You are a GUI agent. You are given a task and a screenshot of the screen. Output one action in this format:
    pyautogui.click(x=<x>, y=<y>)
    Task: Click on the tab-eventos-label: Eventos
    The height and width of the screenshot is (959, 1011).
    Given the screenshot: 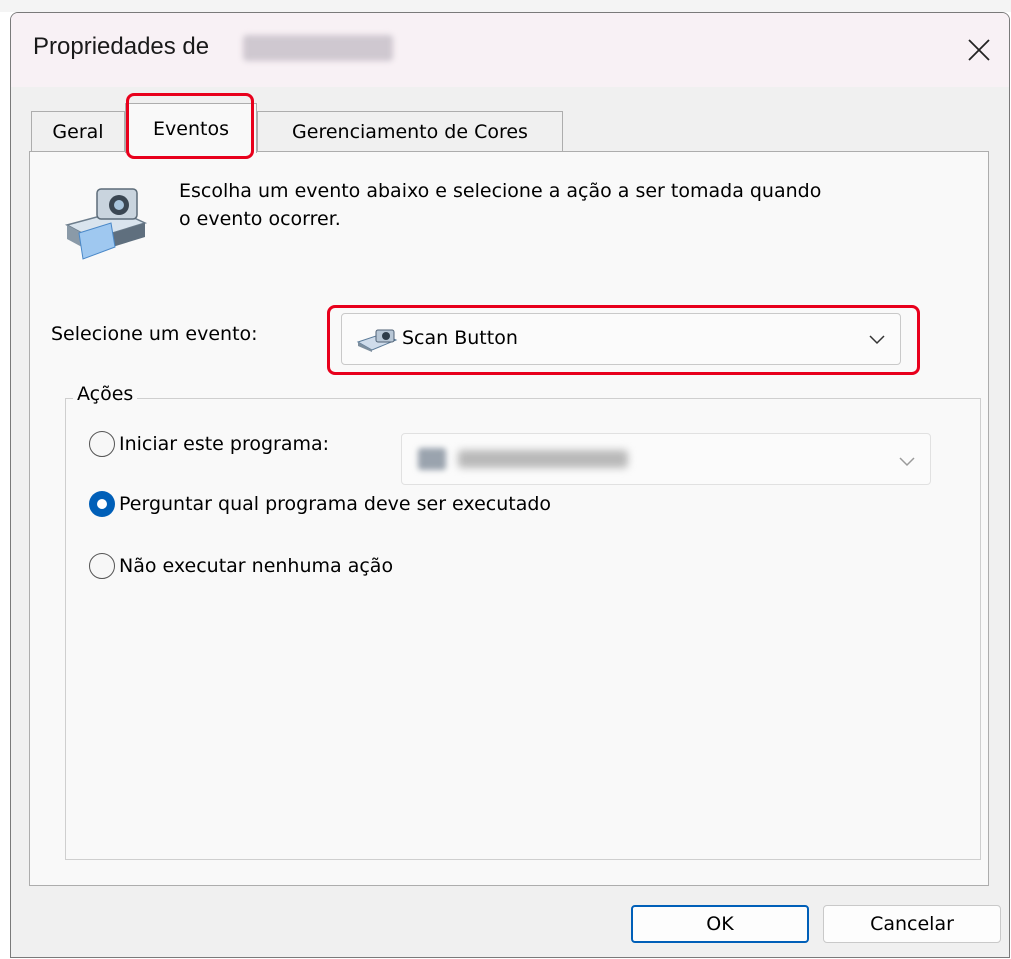 What is the action you would take?
    pyautogui.click(x=191, y=128)
    